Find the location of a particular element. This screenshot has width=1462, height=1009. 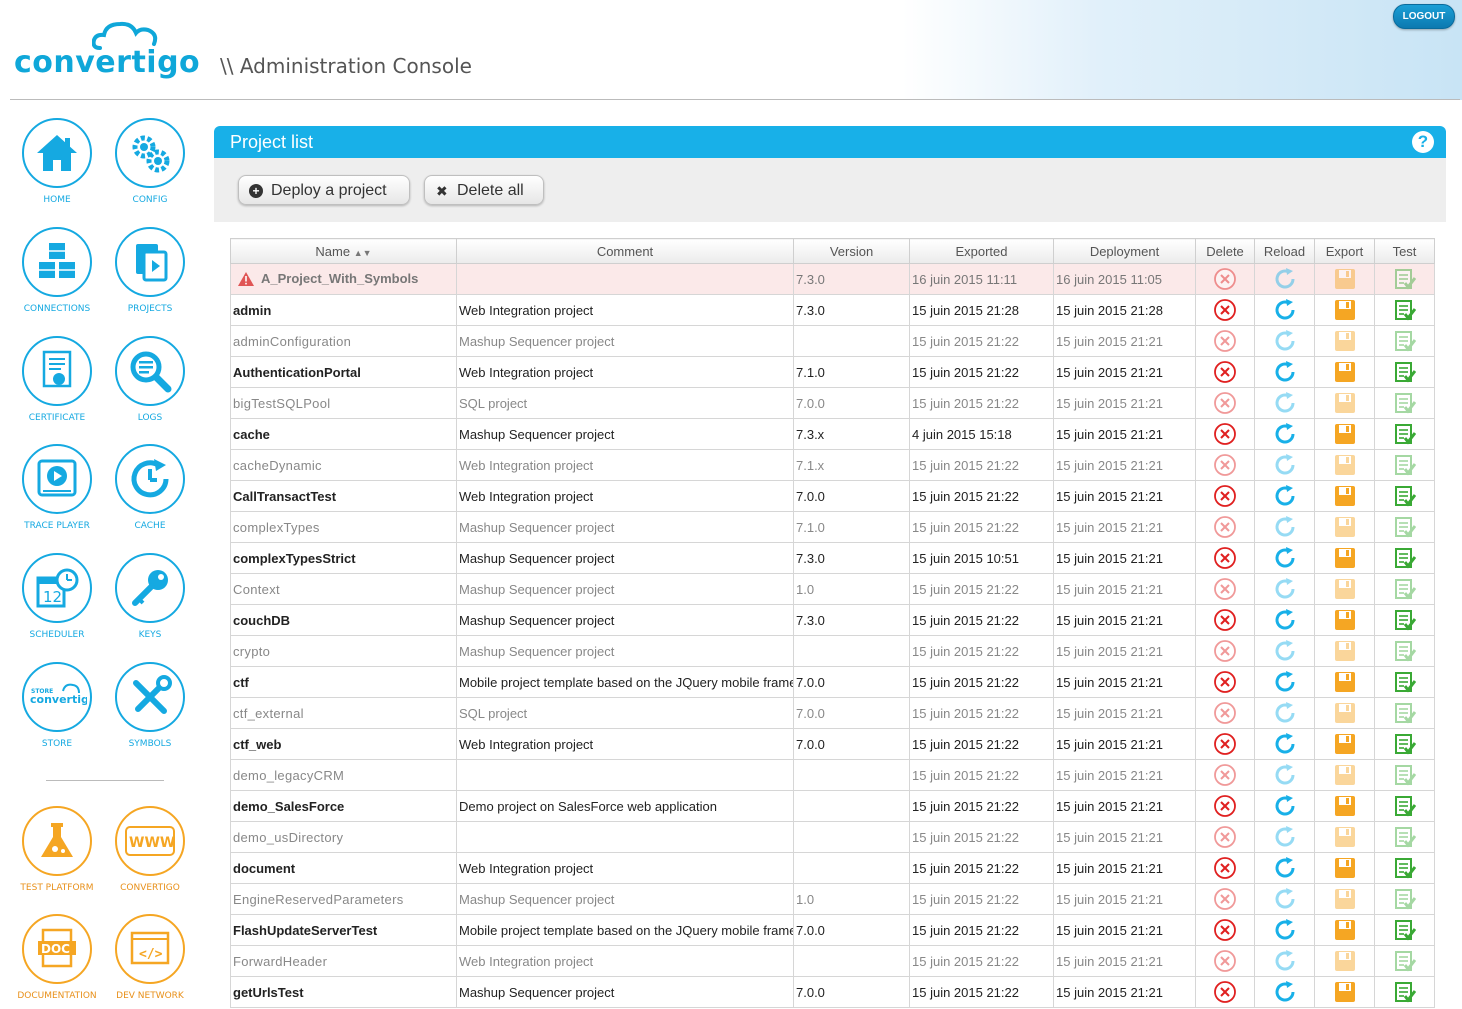

column-header-deployment: Deployment is located at coordinates (1124, 251).